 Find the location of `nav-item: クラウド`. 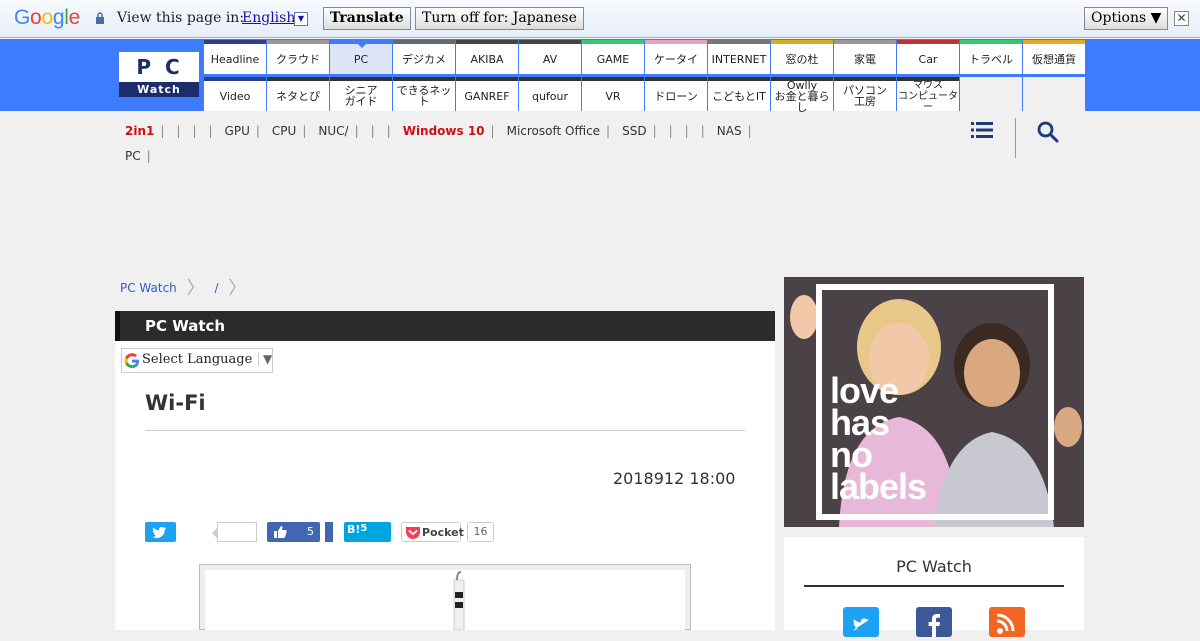

nav-item: クラウド is located at coordinates (298, 57).